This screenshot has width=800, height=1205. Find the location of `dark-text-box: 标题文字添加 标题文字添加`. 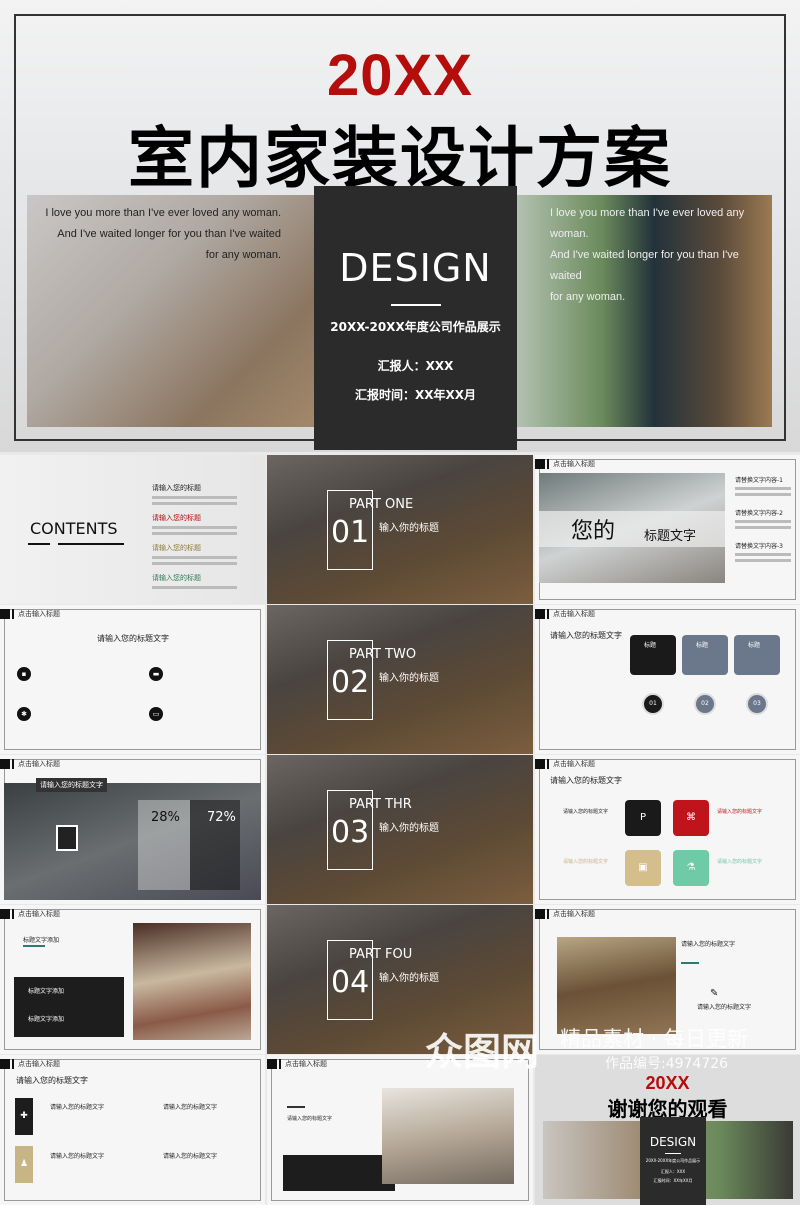

dark-text-box: 标题文字添加 标题文字添加 is located at coordinates (69, 1007).